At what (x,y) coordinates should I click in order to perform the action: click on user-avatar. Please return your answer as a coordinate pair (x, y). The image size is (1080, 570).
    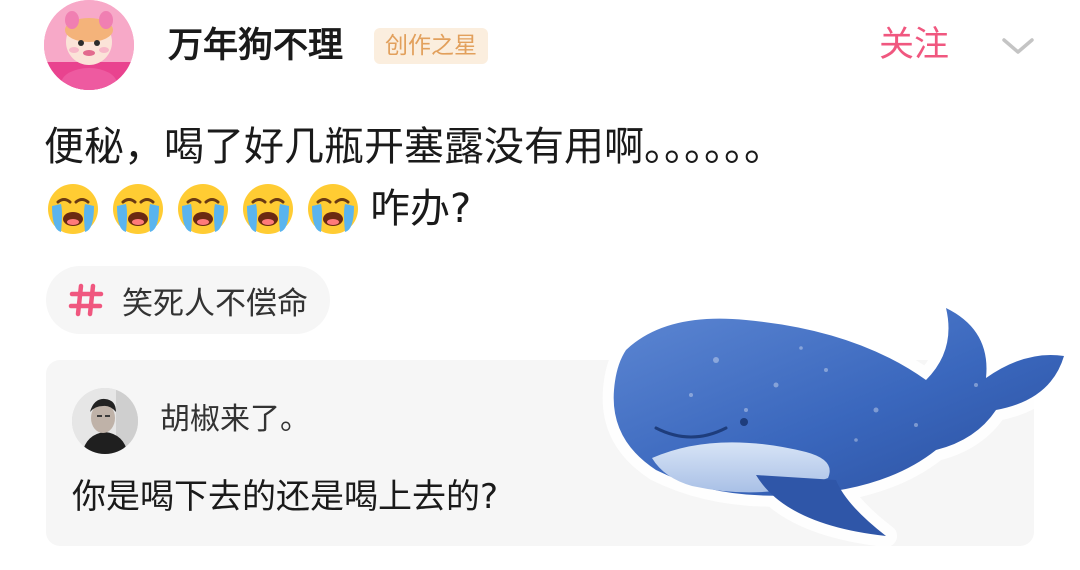
    Looking at the image, I should click on (89, 45).